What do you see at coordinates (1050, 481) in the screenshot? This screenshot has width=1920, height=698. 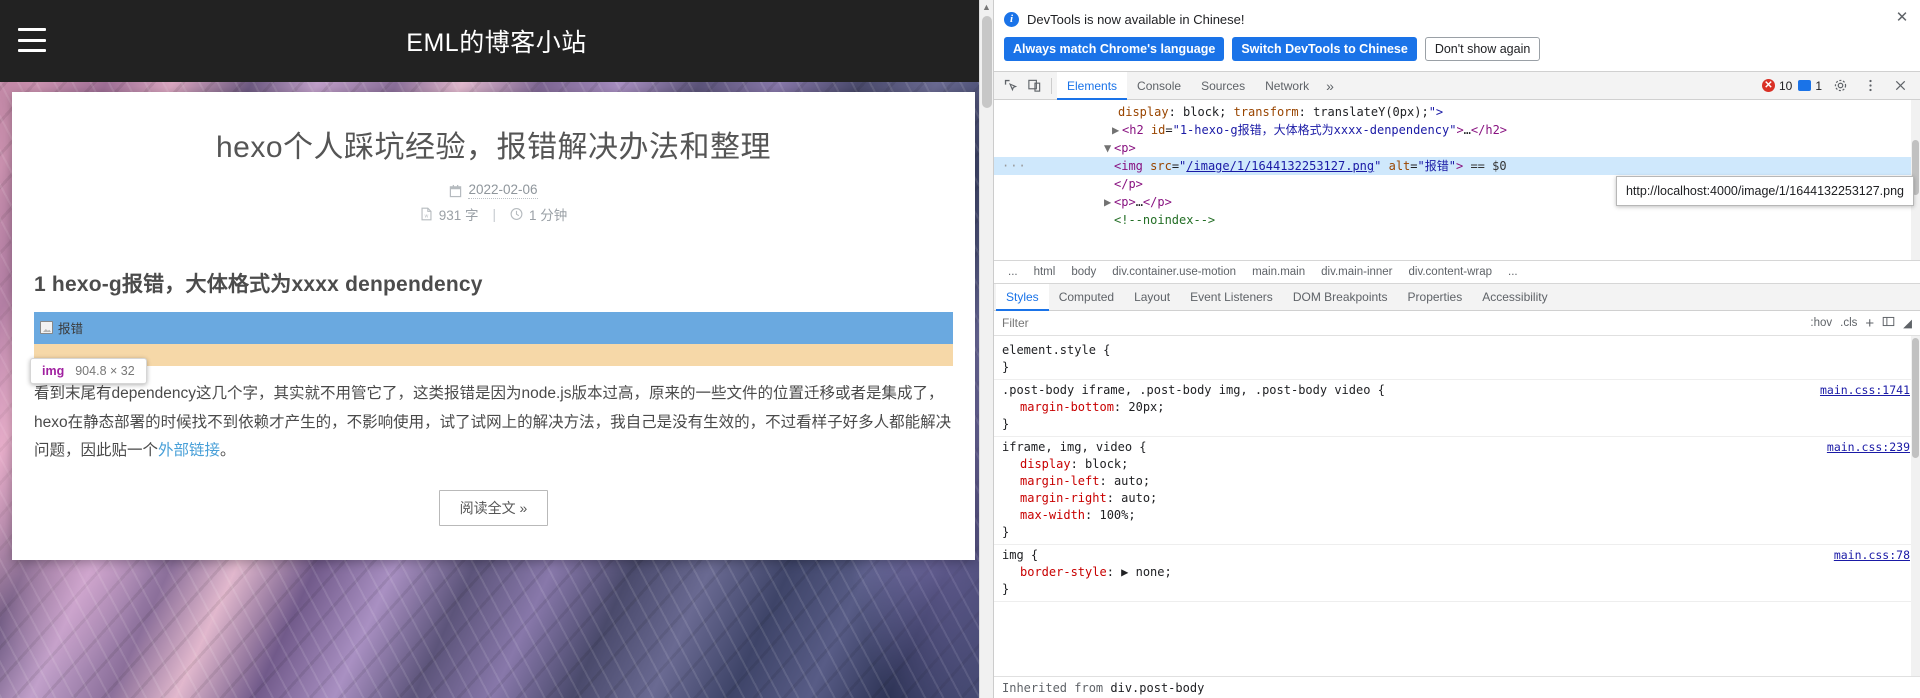 I see `style-property: margin-left` at bounding box center [1050, 481].